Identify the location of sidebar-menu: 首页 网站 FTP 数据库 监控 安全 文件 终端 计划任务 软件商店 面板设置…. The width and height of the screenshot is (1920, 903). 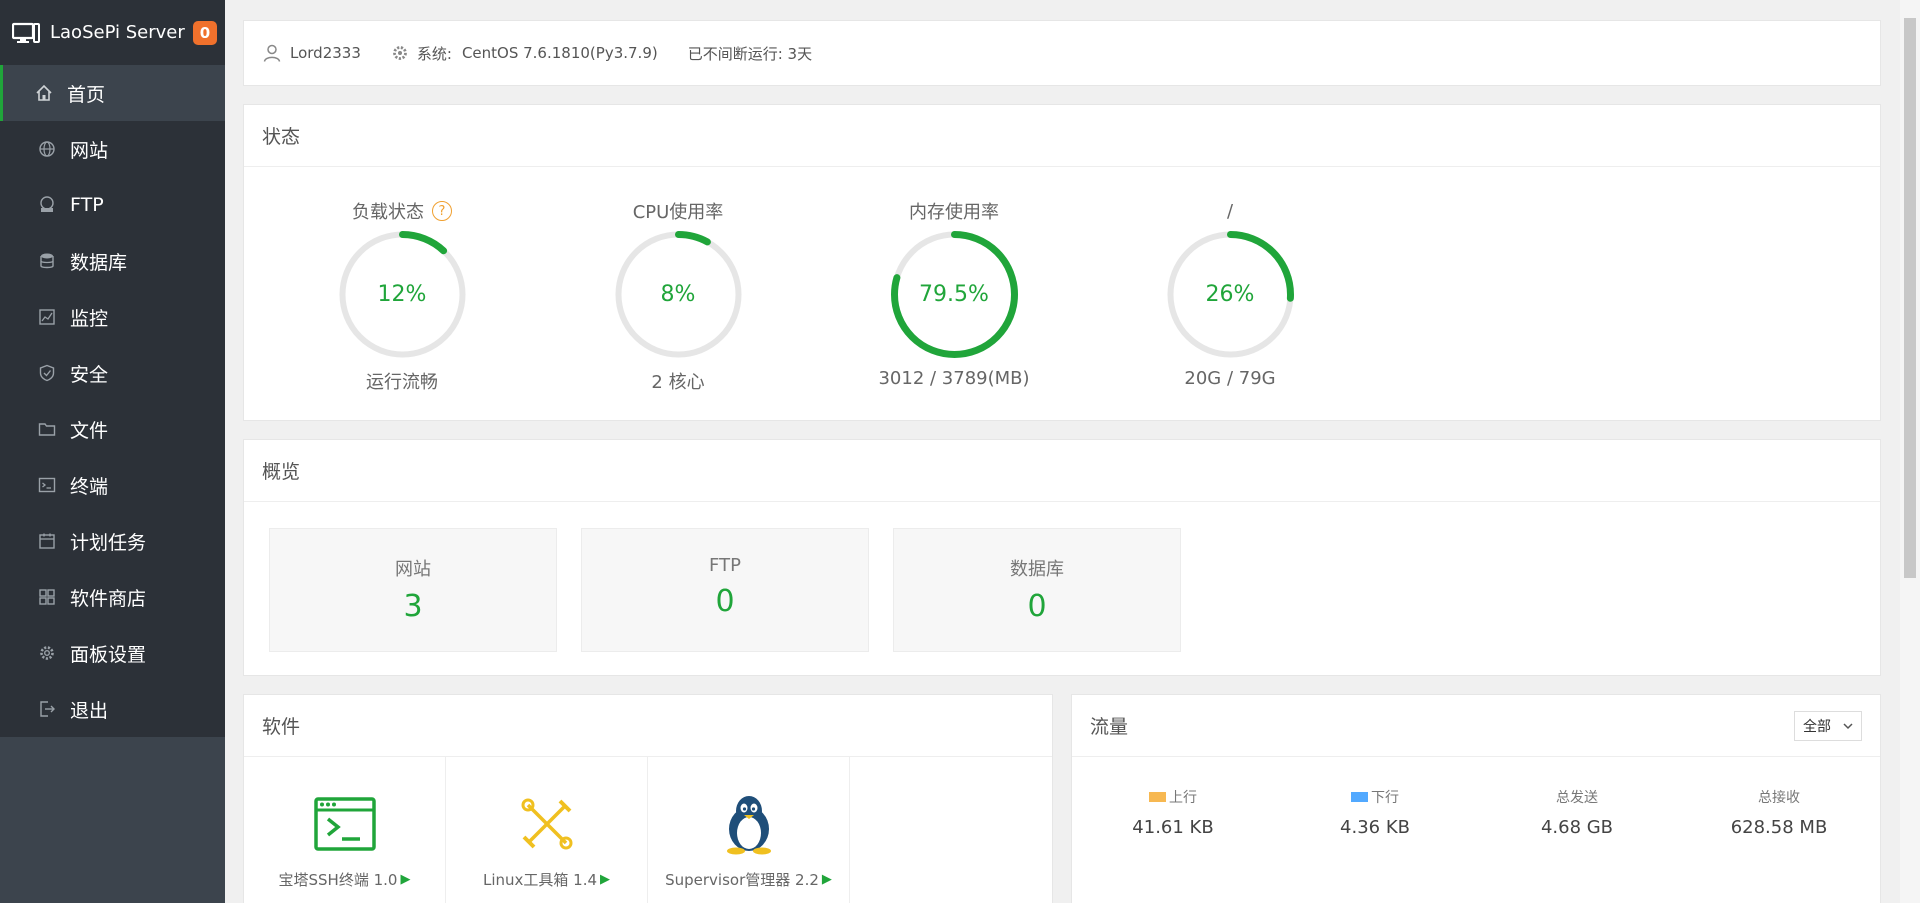
(112, 401).